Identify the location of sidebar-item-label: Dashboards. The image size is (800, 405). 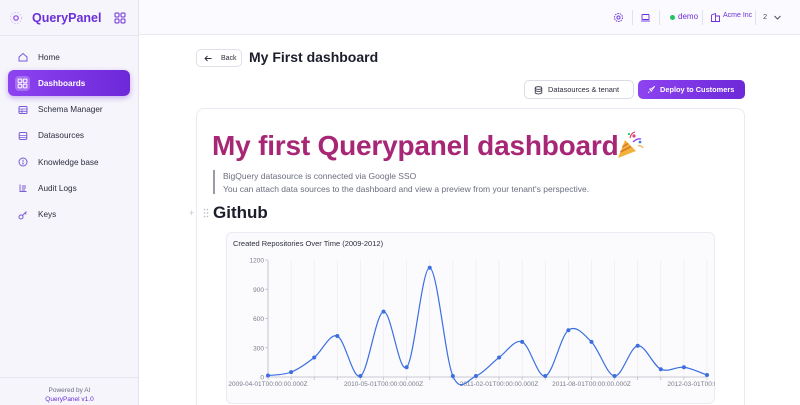
(62, 83).